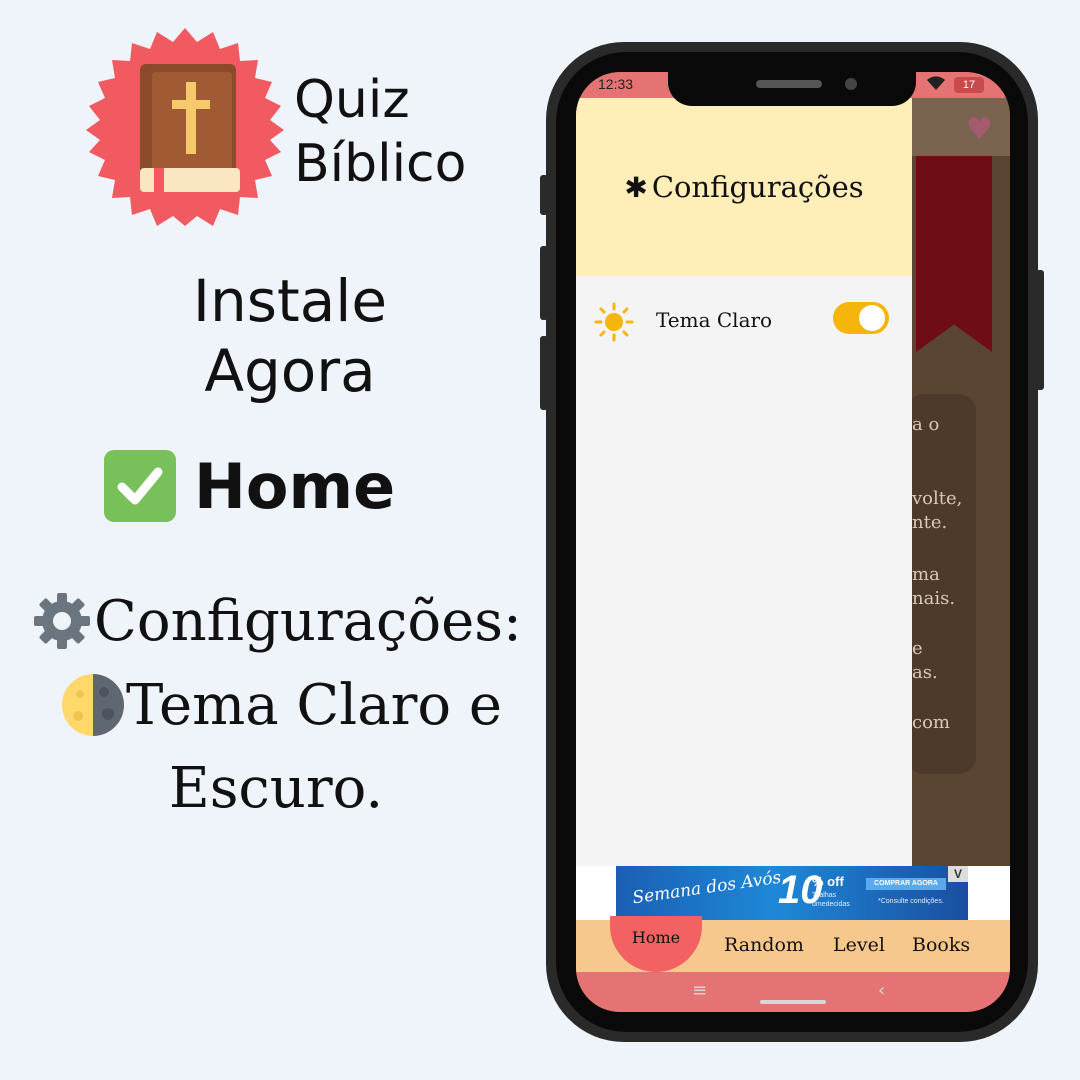 The width and height of the screenshot is (1080, 1080). Describe the element at coordinates (380, 164) in the screenshot. I see `logo-line-biblico: Bíblico` at that location.